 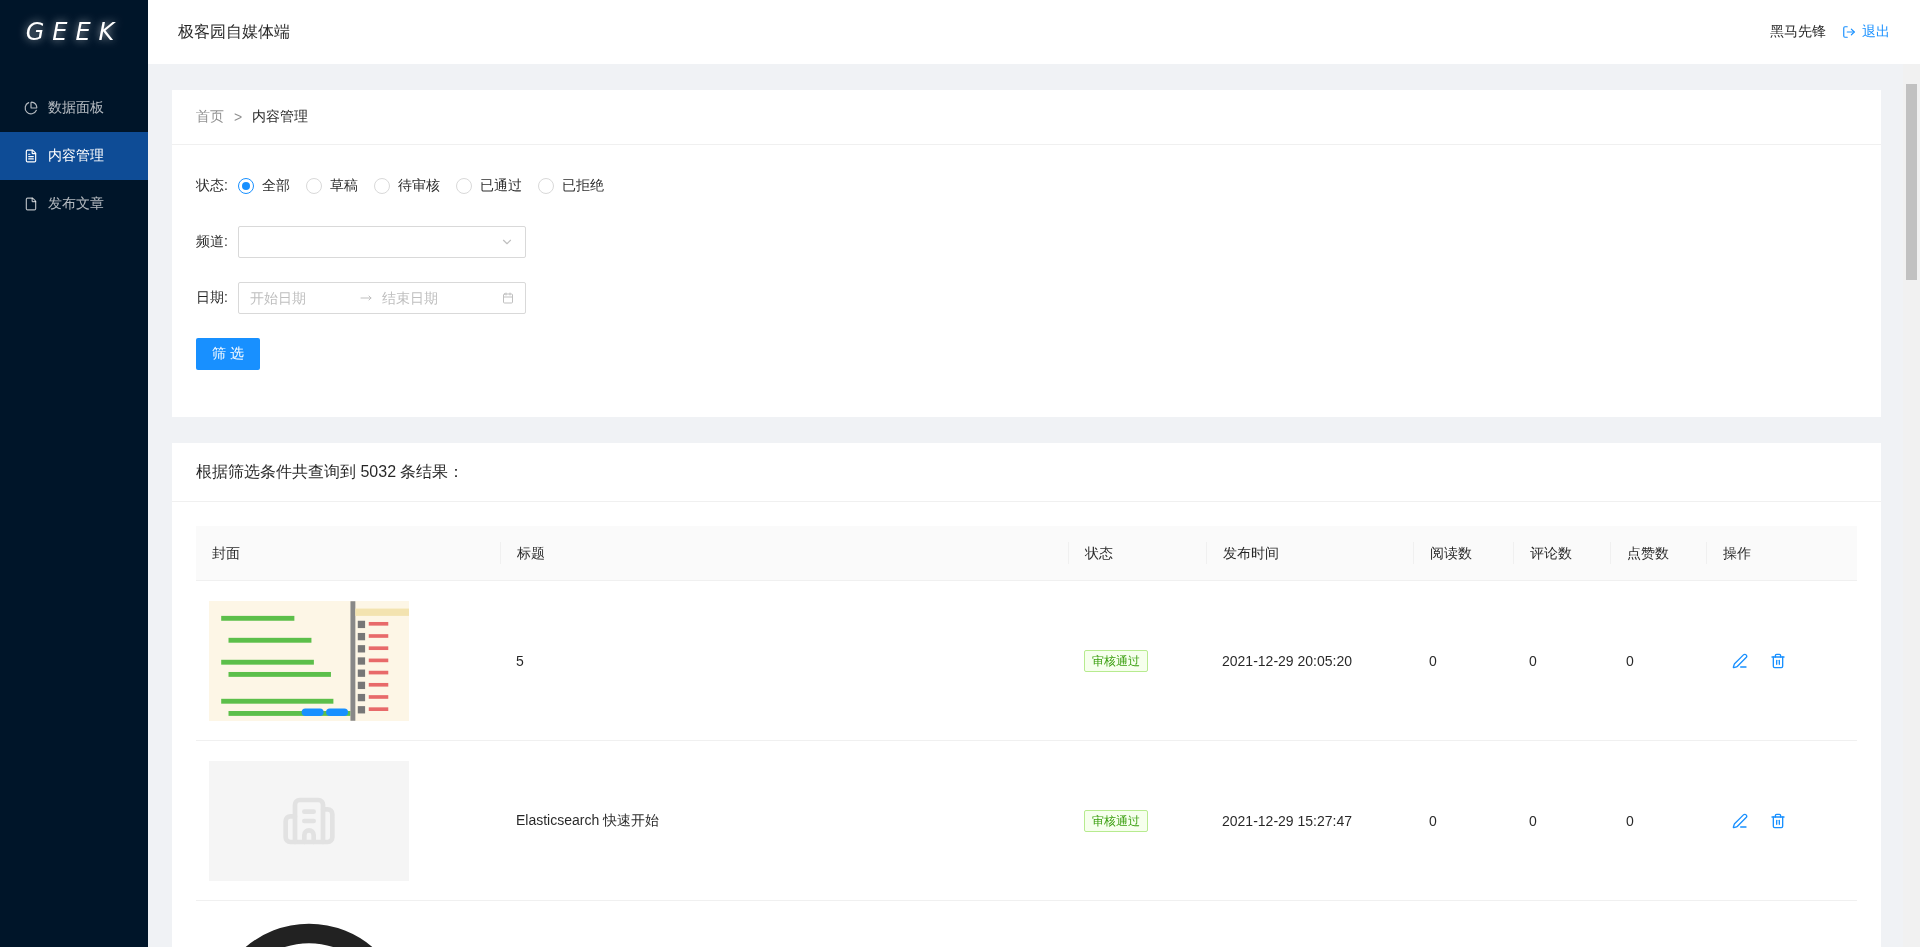 What do you see at coordinates (31, 156) in the screenshot?
I see `document-icon` at bounding box center [31, 156].